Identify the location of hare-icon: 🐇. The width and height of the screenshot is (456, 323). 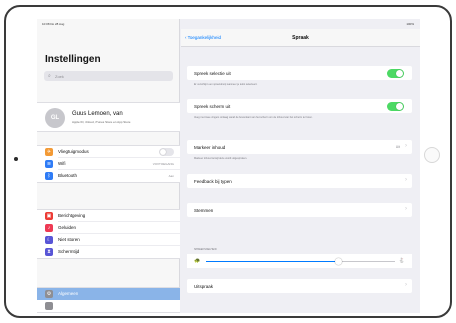
(401, 261).